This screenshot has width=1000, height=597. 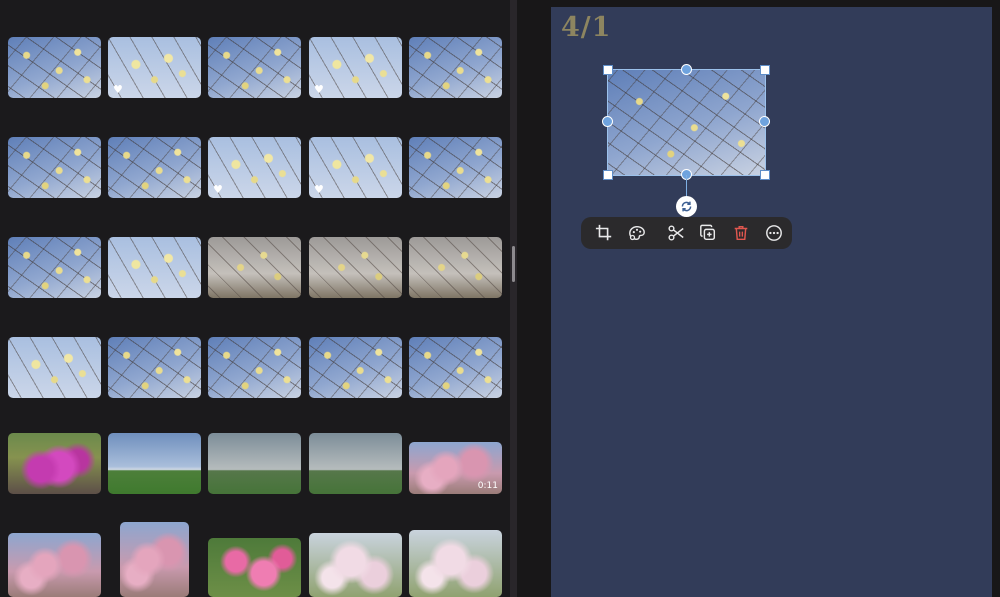 I want to click on split-drag-handle, so click(x=513, y=264).